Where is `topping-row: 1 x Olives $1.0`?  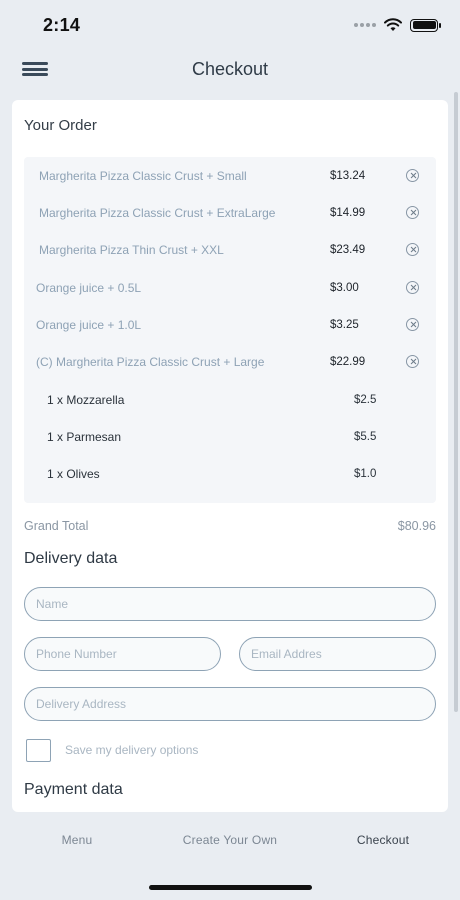 topping-row: 1 x Olives $1.0 is located at coordinates (230, 473).